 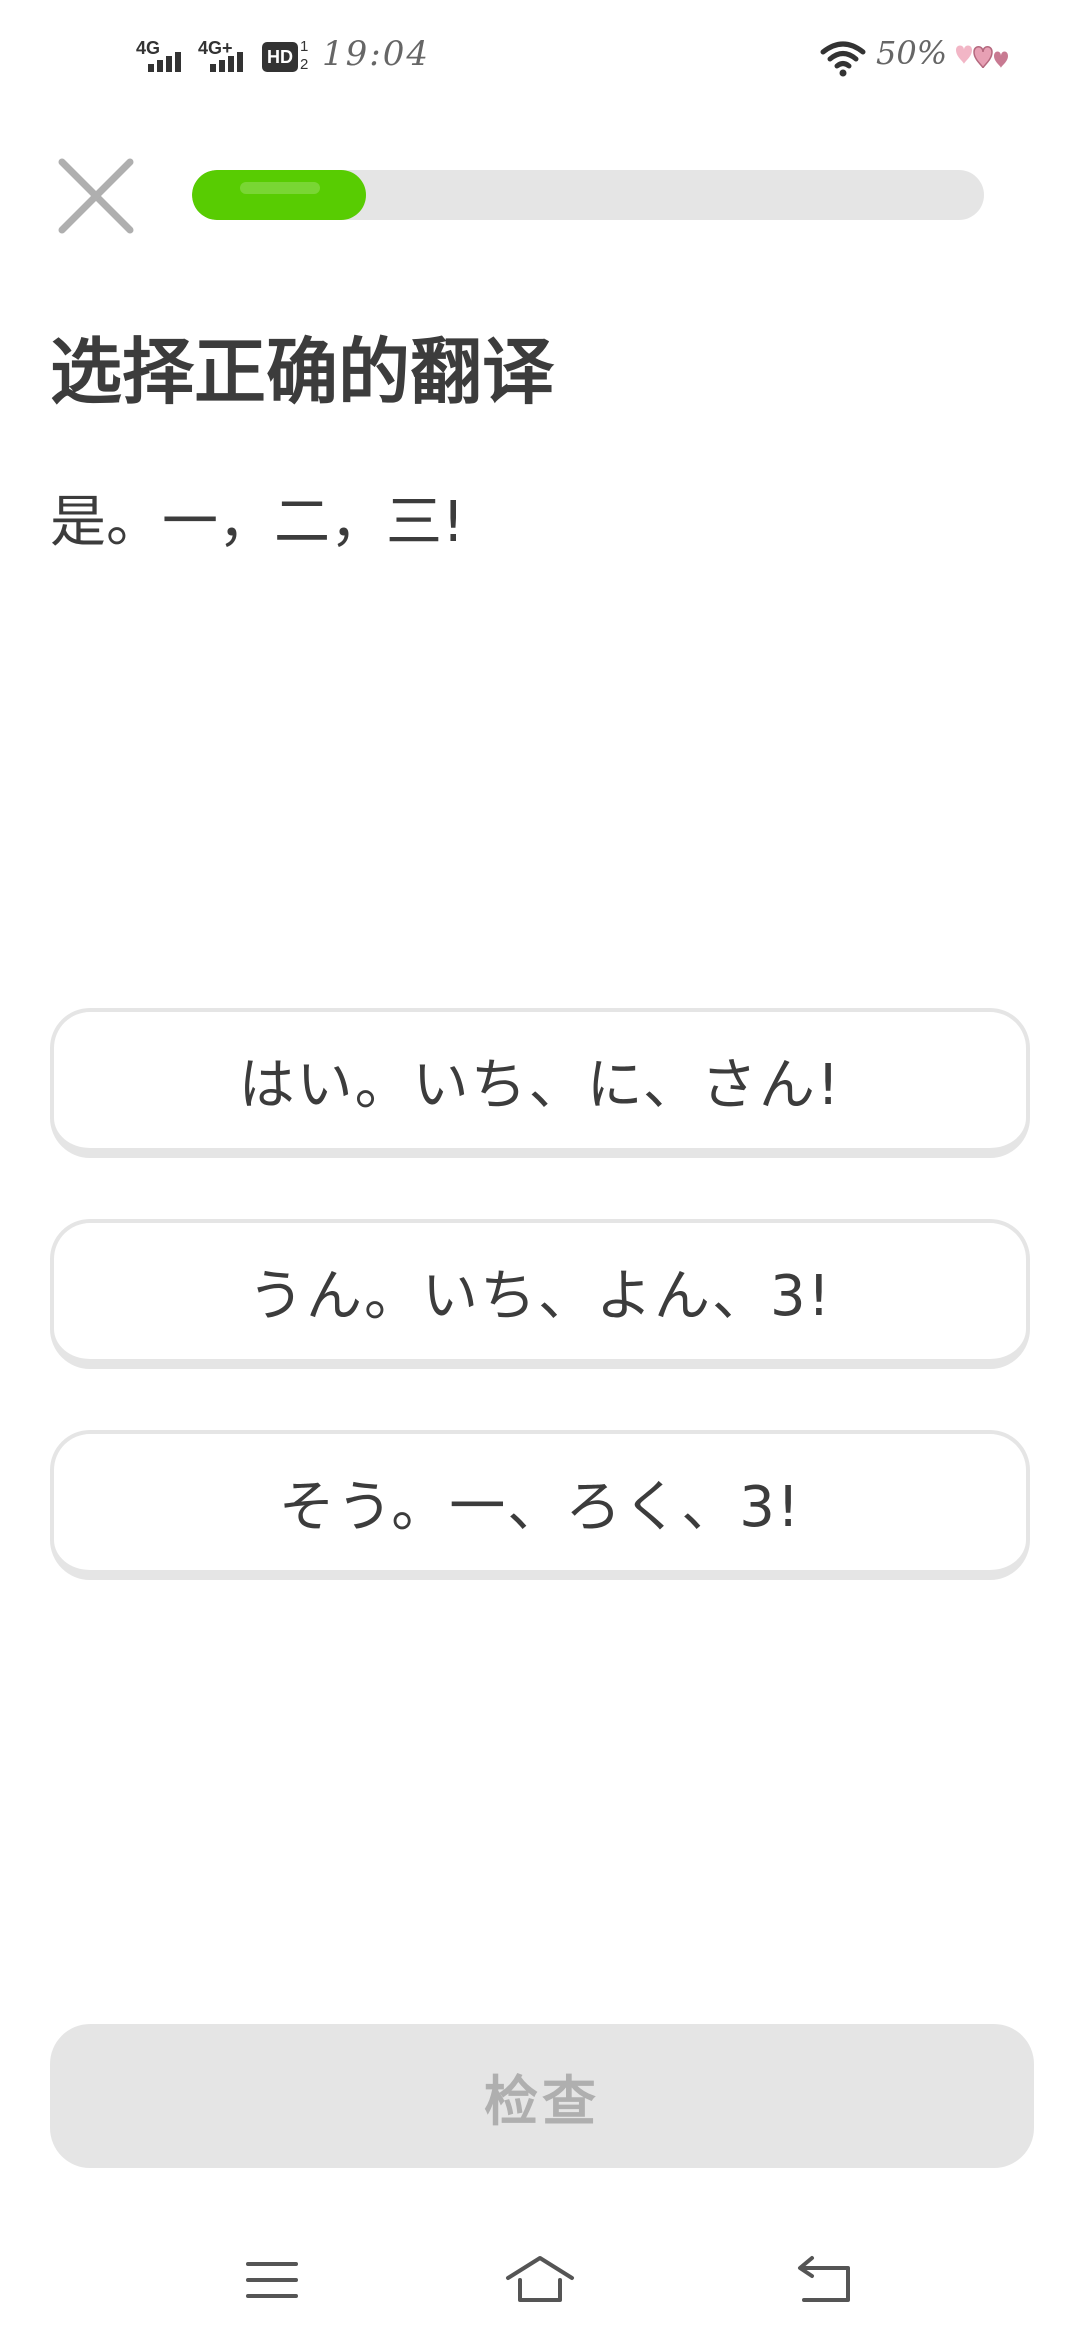 What do you see at coordinates (376, 54) in the screenshot?
I see `status-time: 19:04` at bounding box center [376, 54].